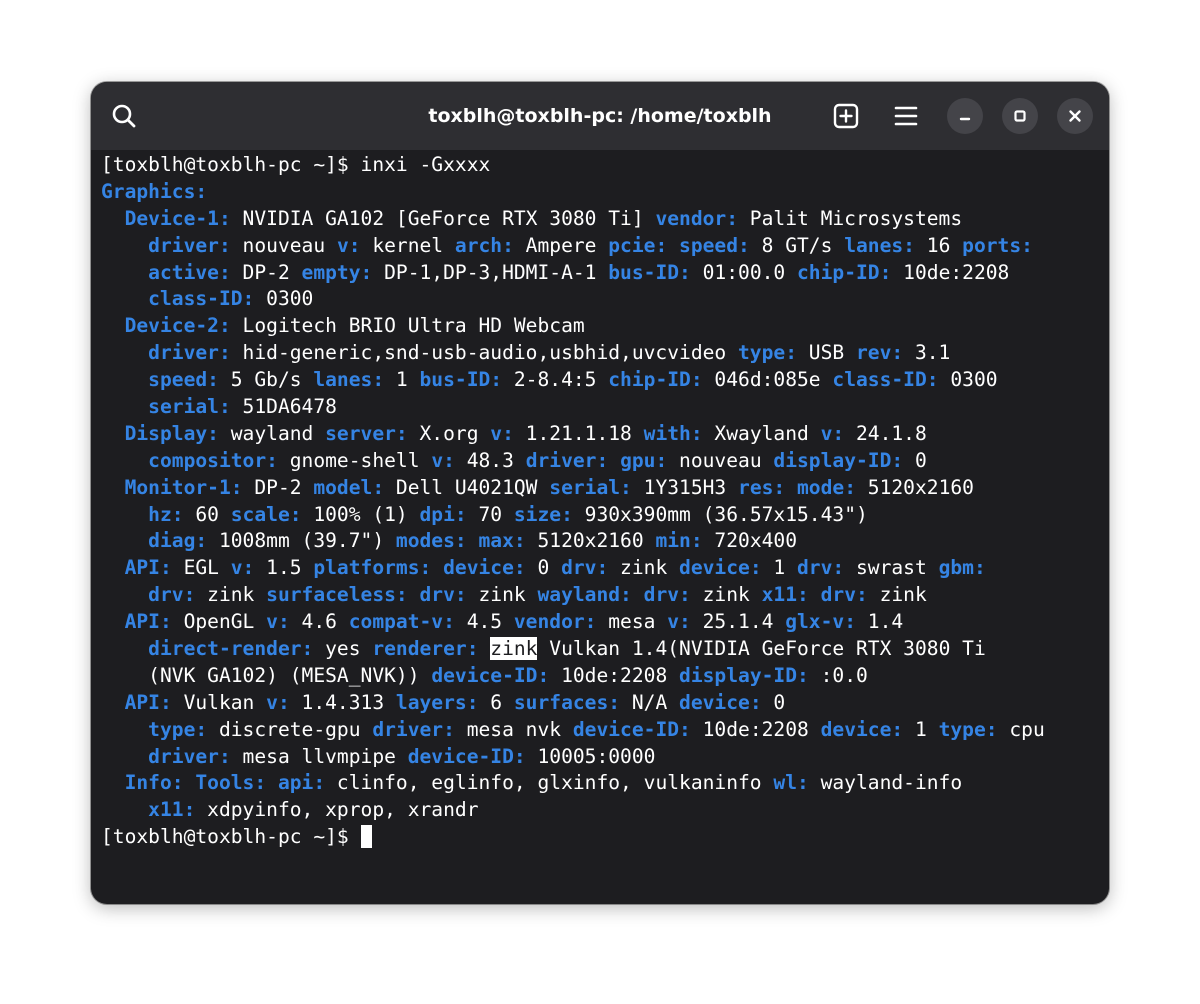 Image resolution: width=1200 pixels, height=1004 pixels. Describe the element at coordinates (844, 272) in the screenshot. I see `output-key: chip-ID:` at that location.